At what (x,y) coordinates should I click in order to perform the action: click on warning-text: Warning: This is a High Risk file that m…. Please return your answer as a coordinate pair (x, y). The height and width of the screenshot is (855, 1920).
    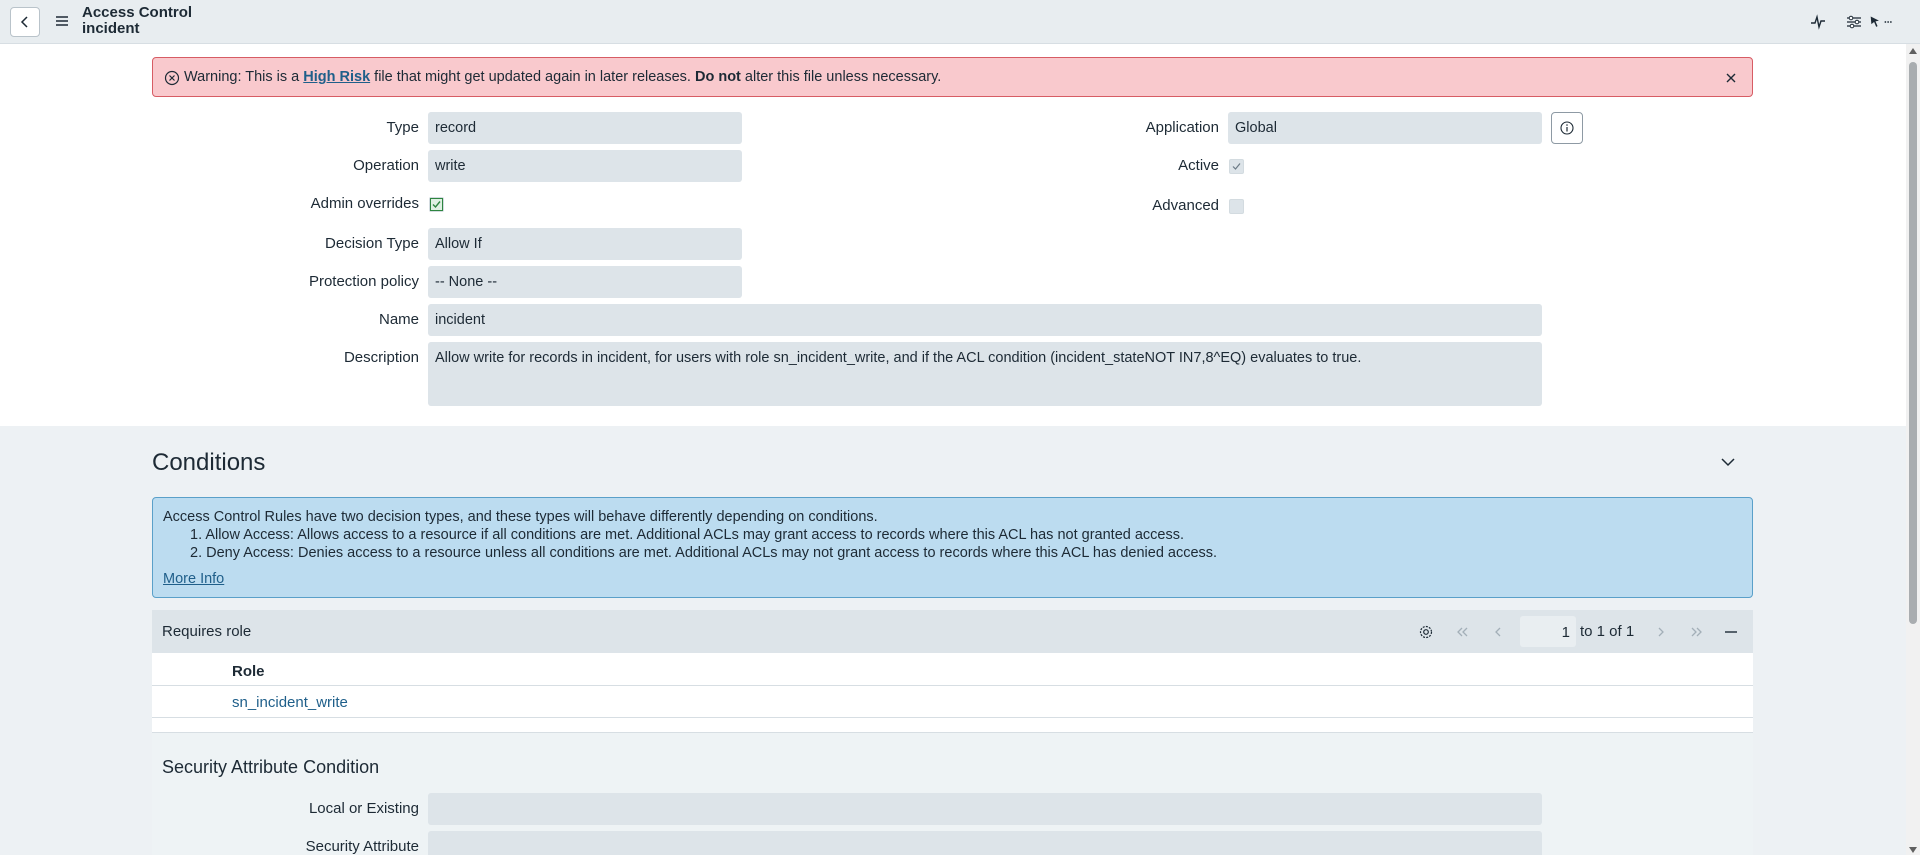
    Looking at the image, I should click on (562, 77).